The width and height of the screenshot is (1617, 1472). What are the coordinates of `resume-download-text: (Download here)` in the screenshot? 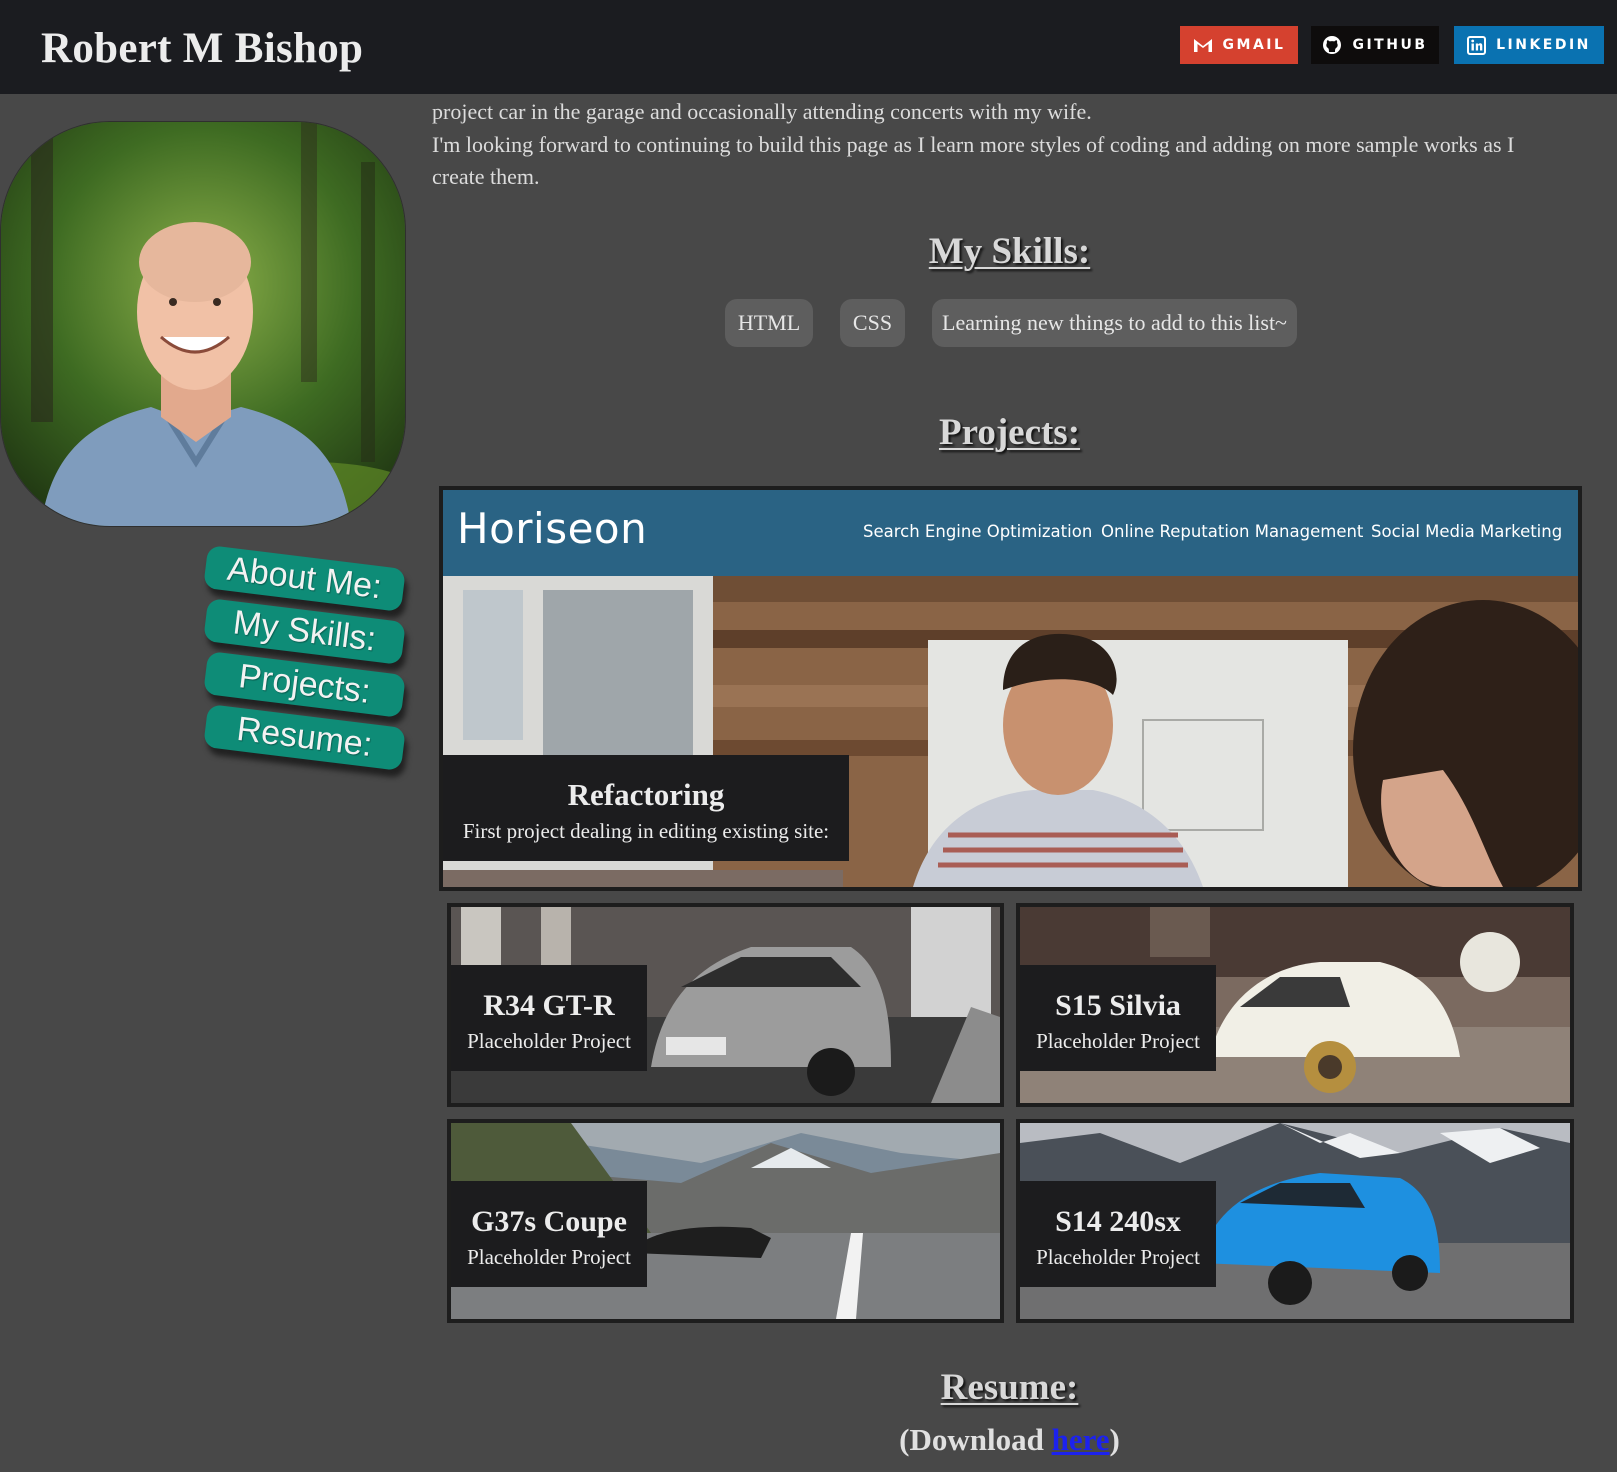 It's located at (1009, 1440).